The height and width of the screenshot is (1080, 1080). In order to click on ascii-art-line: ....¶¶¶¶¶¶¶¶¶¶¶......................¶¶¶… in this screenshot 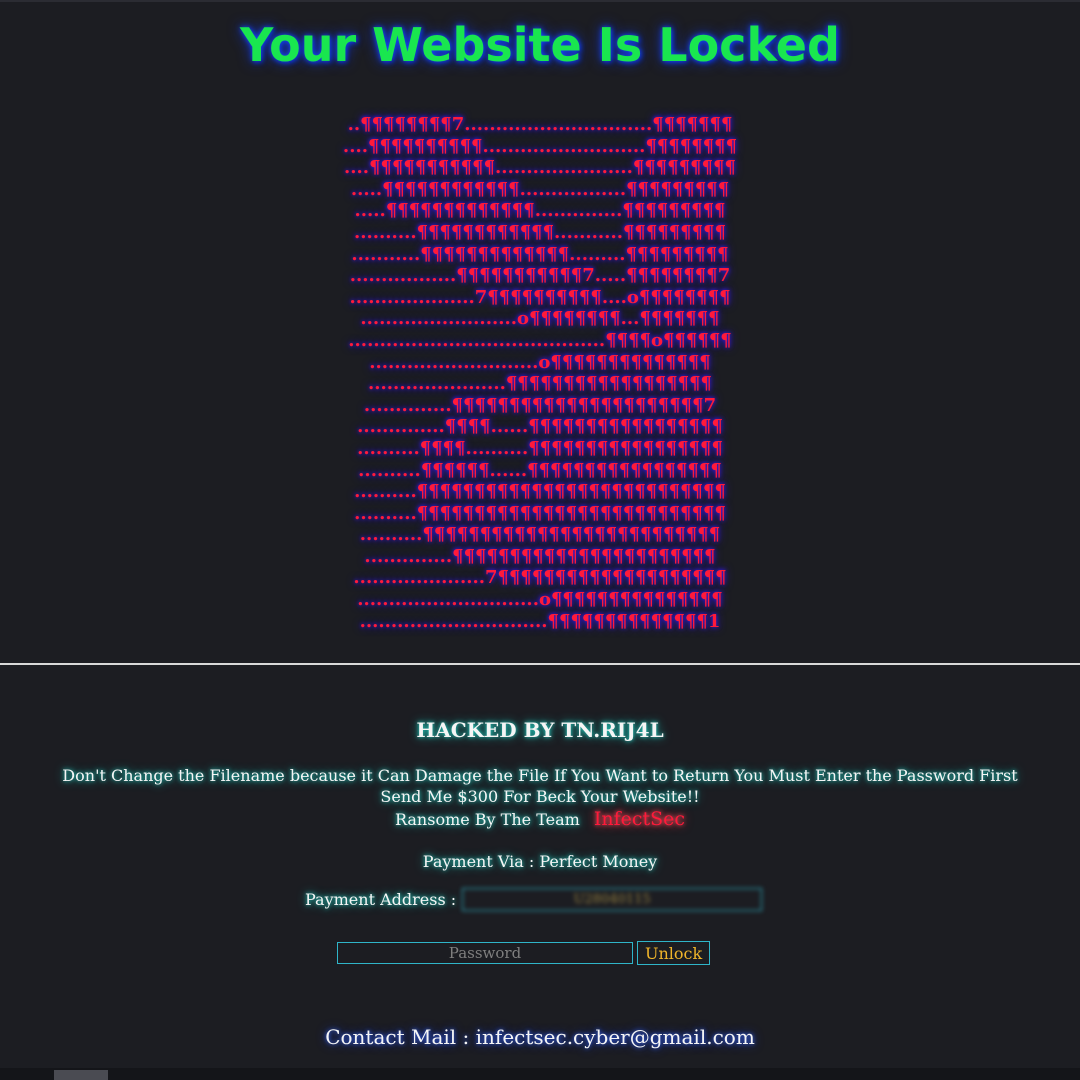, I will do `click(540, 168)`.